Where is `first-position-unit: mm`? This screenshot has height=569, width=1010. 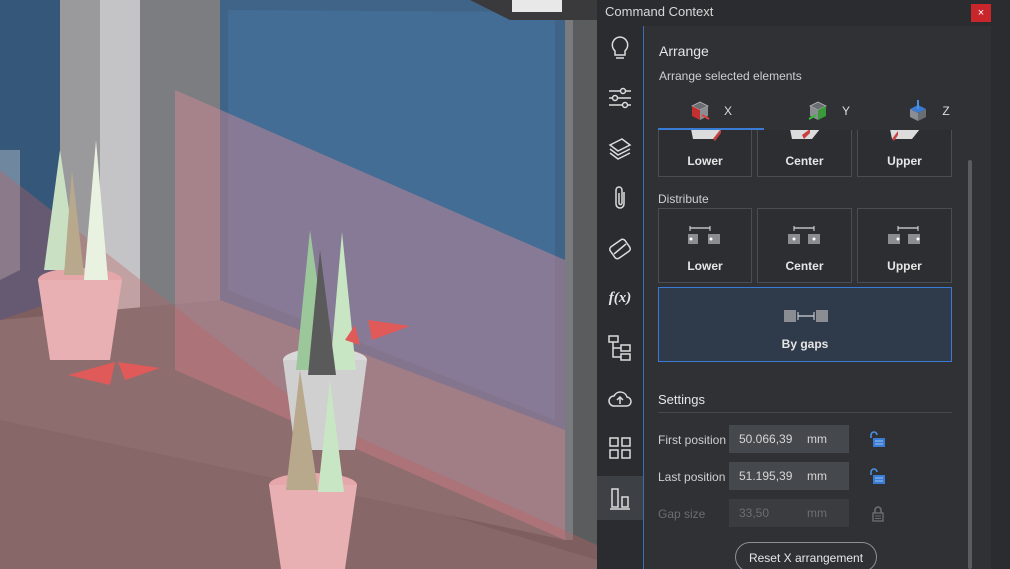
first-position-unit: mm is located at coordinates (817, 439).